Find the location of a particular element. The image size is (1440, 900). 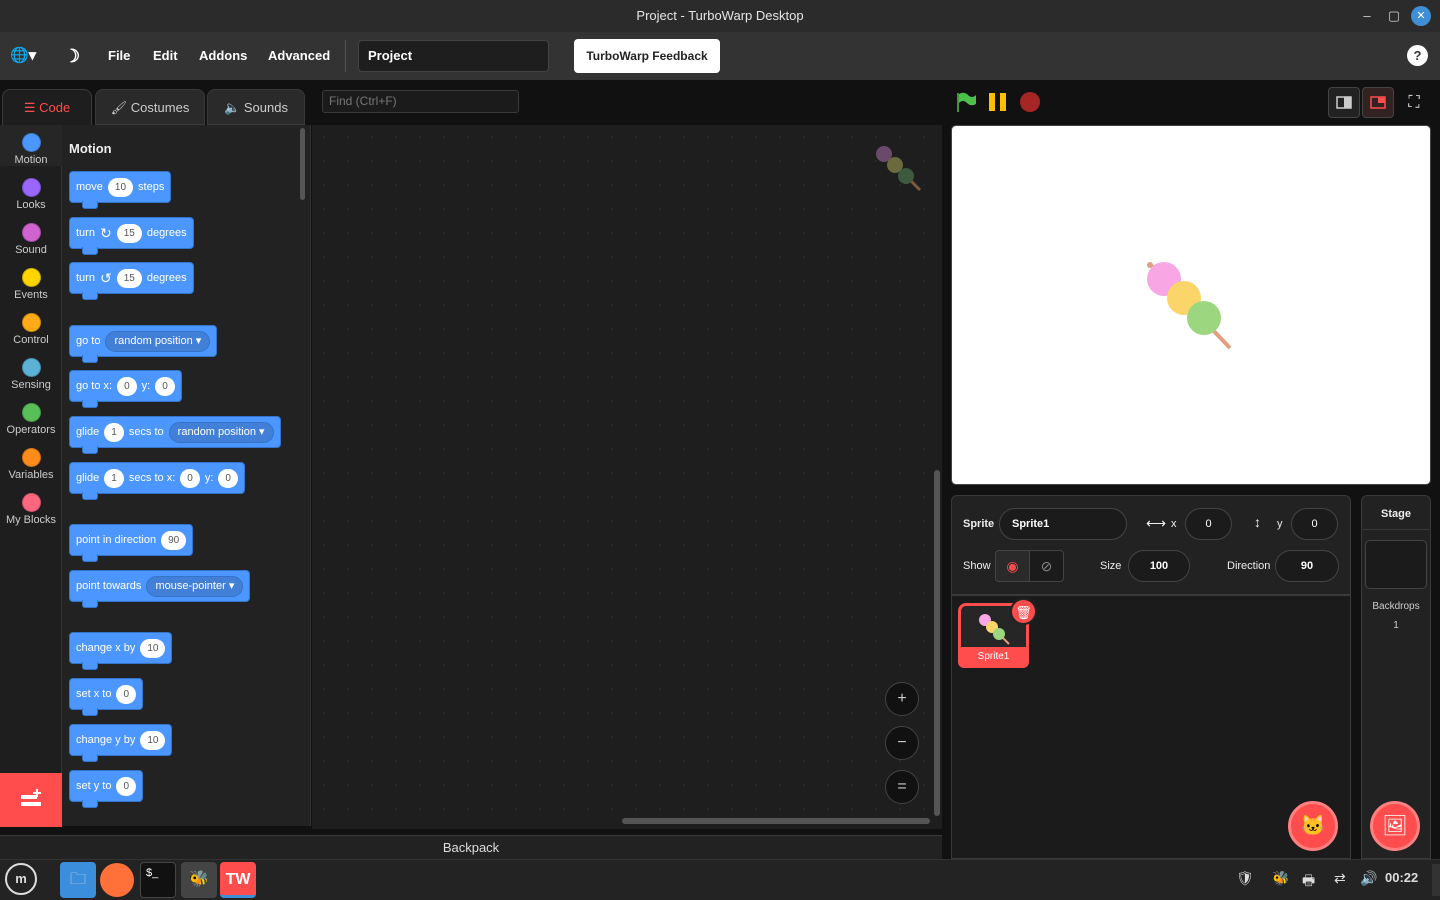

menu-advanced: Advanced is located at coordinates (299, 56).